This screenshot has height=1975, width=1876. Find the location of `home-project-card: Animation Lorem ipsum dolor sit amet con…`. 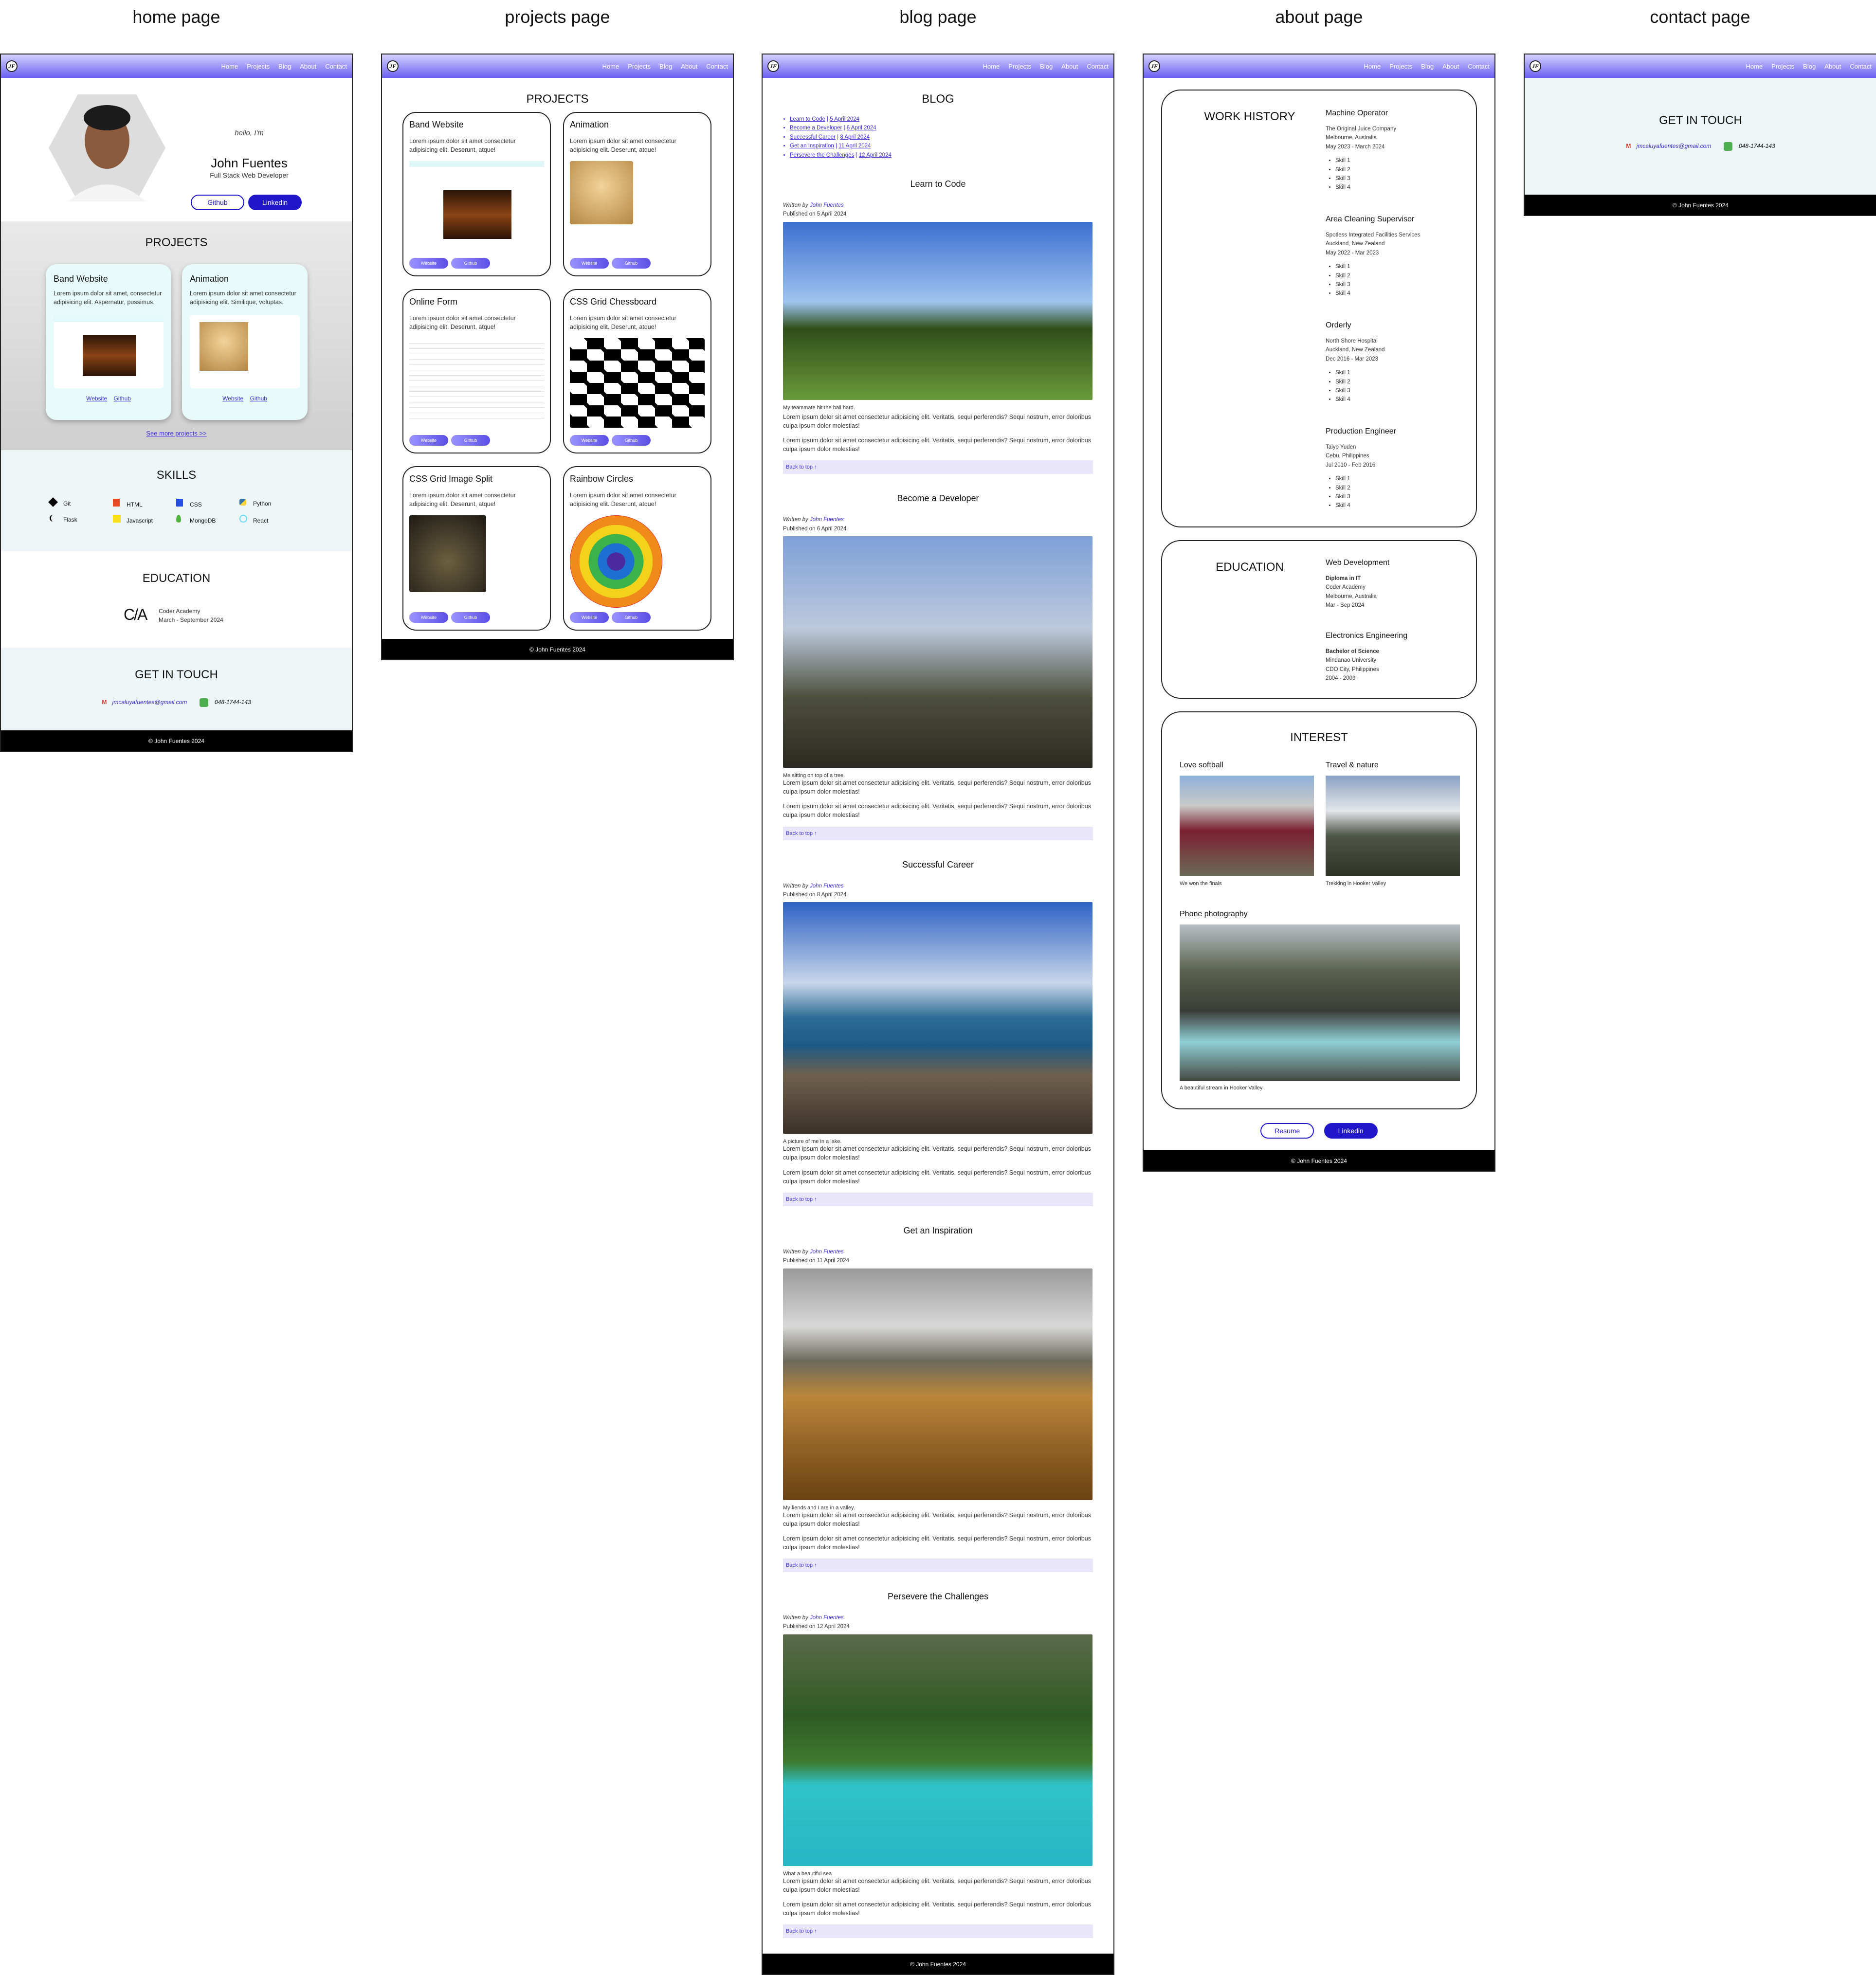

home-project-card: Animation Lorem ipsum dolor sit amet con… is located at coordinates (245, 342).